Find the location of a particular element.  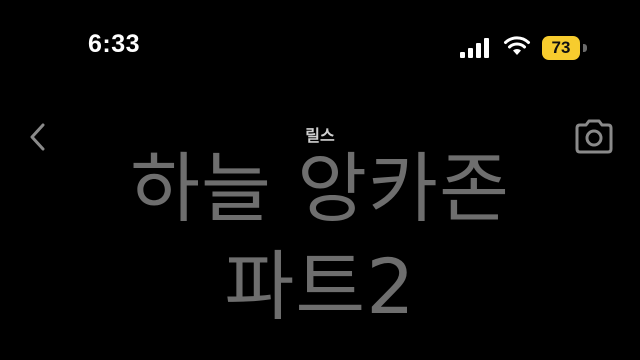

caption-line-1: 하늘 앙카존 is located at coordinates (320, 188).